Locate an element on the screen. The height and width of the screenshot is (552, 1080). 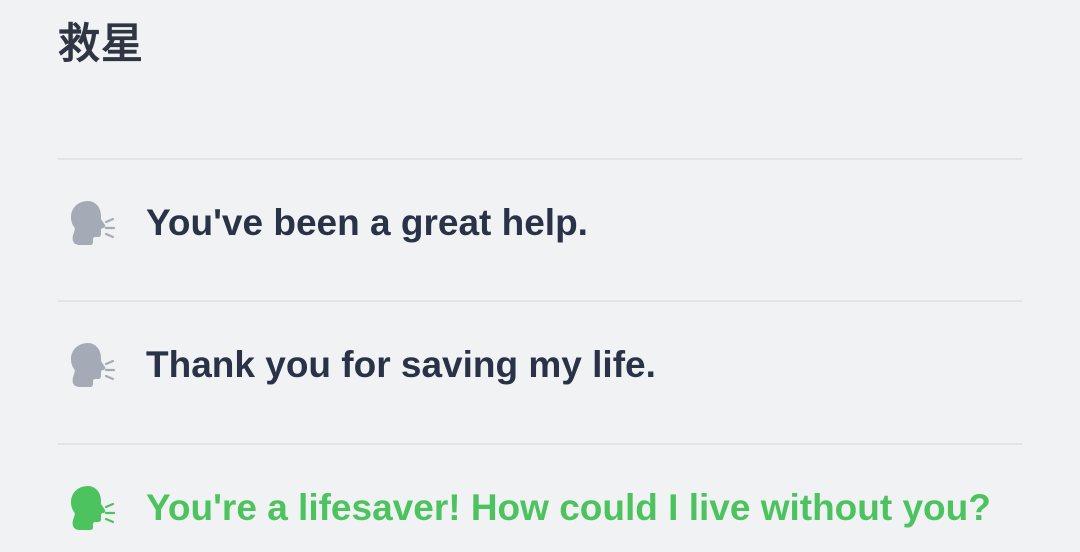
phrase-row-2: Thank you for saving my life. is located at coordinates (540, 365).